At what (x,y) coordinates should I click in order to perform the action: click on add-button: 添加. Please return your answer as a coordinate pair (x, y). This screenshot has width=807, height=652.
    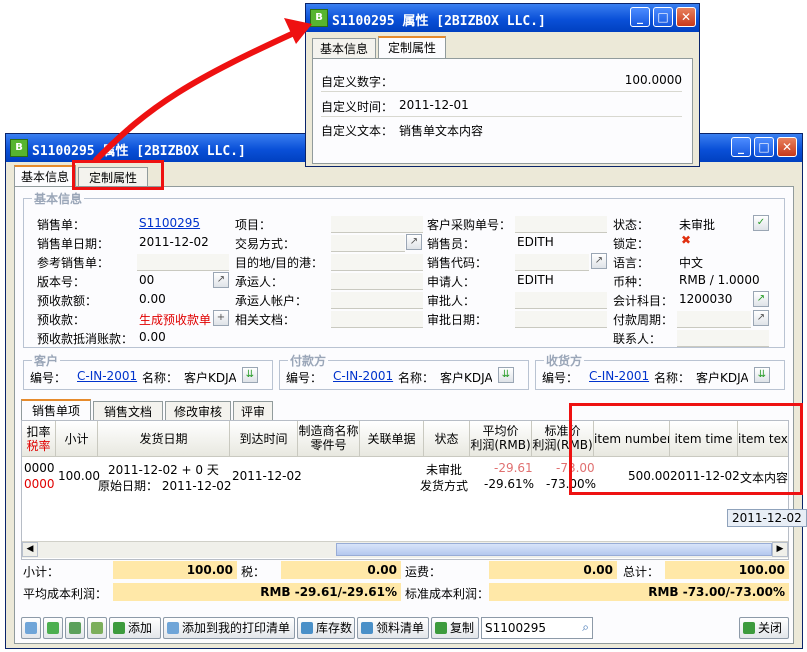
    Looking at the image, I should click on (135, 628).